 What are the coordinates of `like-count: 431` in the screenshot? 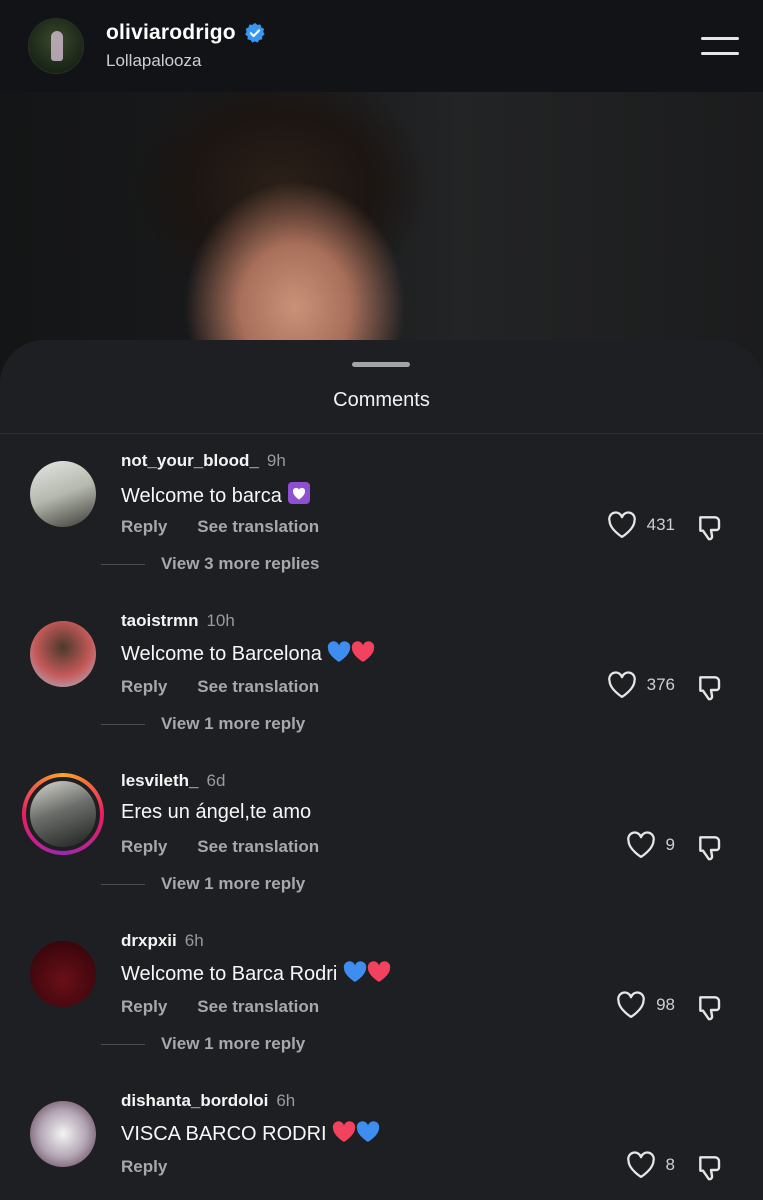 It's located at (660, 524).